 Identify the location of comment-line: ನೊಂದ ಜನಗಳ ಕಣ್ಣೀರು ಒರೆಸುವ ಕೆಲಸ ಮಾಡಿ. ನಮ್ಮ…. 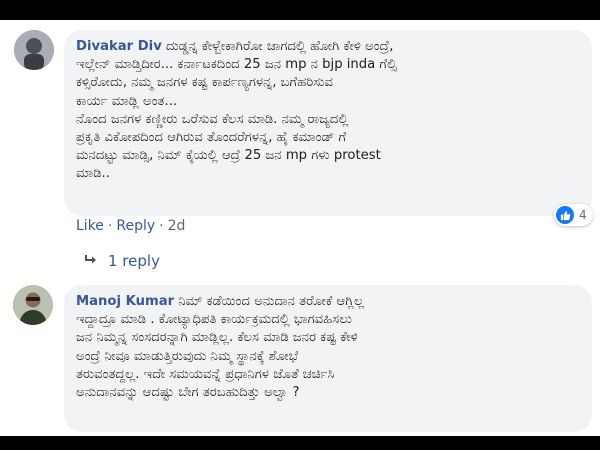
(212, 119).